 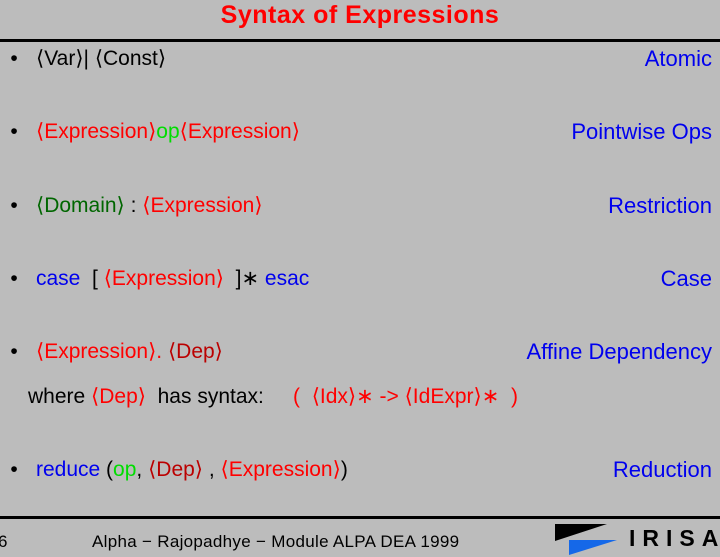 I want to click on bullet-category-label: Affine Dependency, so click(x=619, y=351).